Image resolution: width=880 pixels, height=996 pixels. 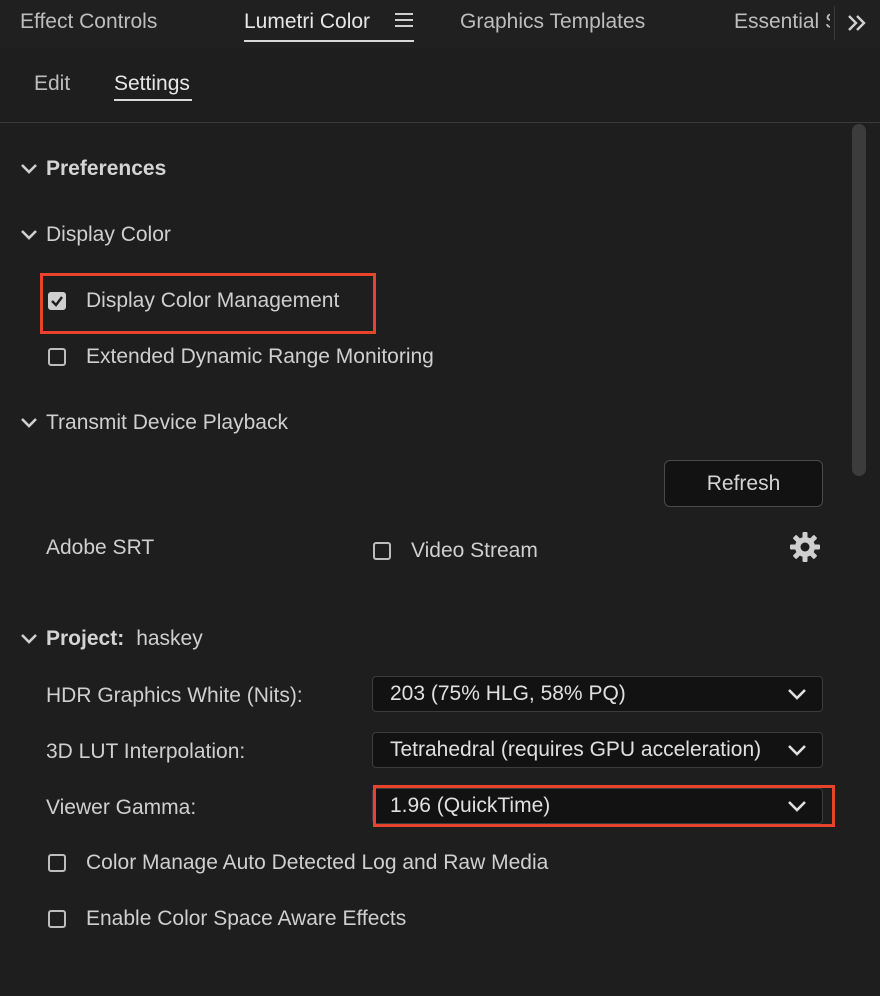 What do you see at coordinates (440, 122) in the screenshot?
I see `header-divider` at bounding box center [440, 122].